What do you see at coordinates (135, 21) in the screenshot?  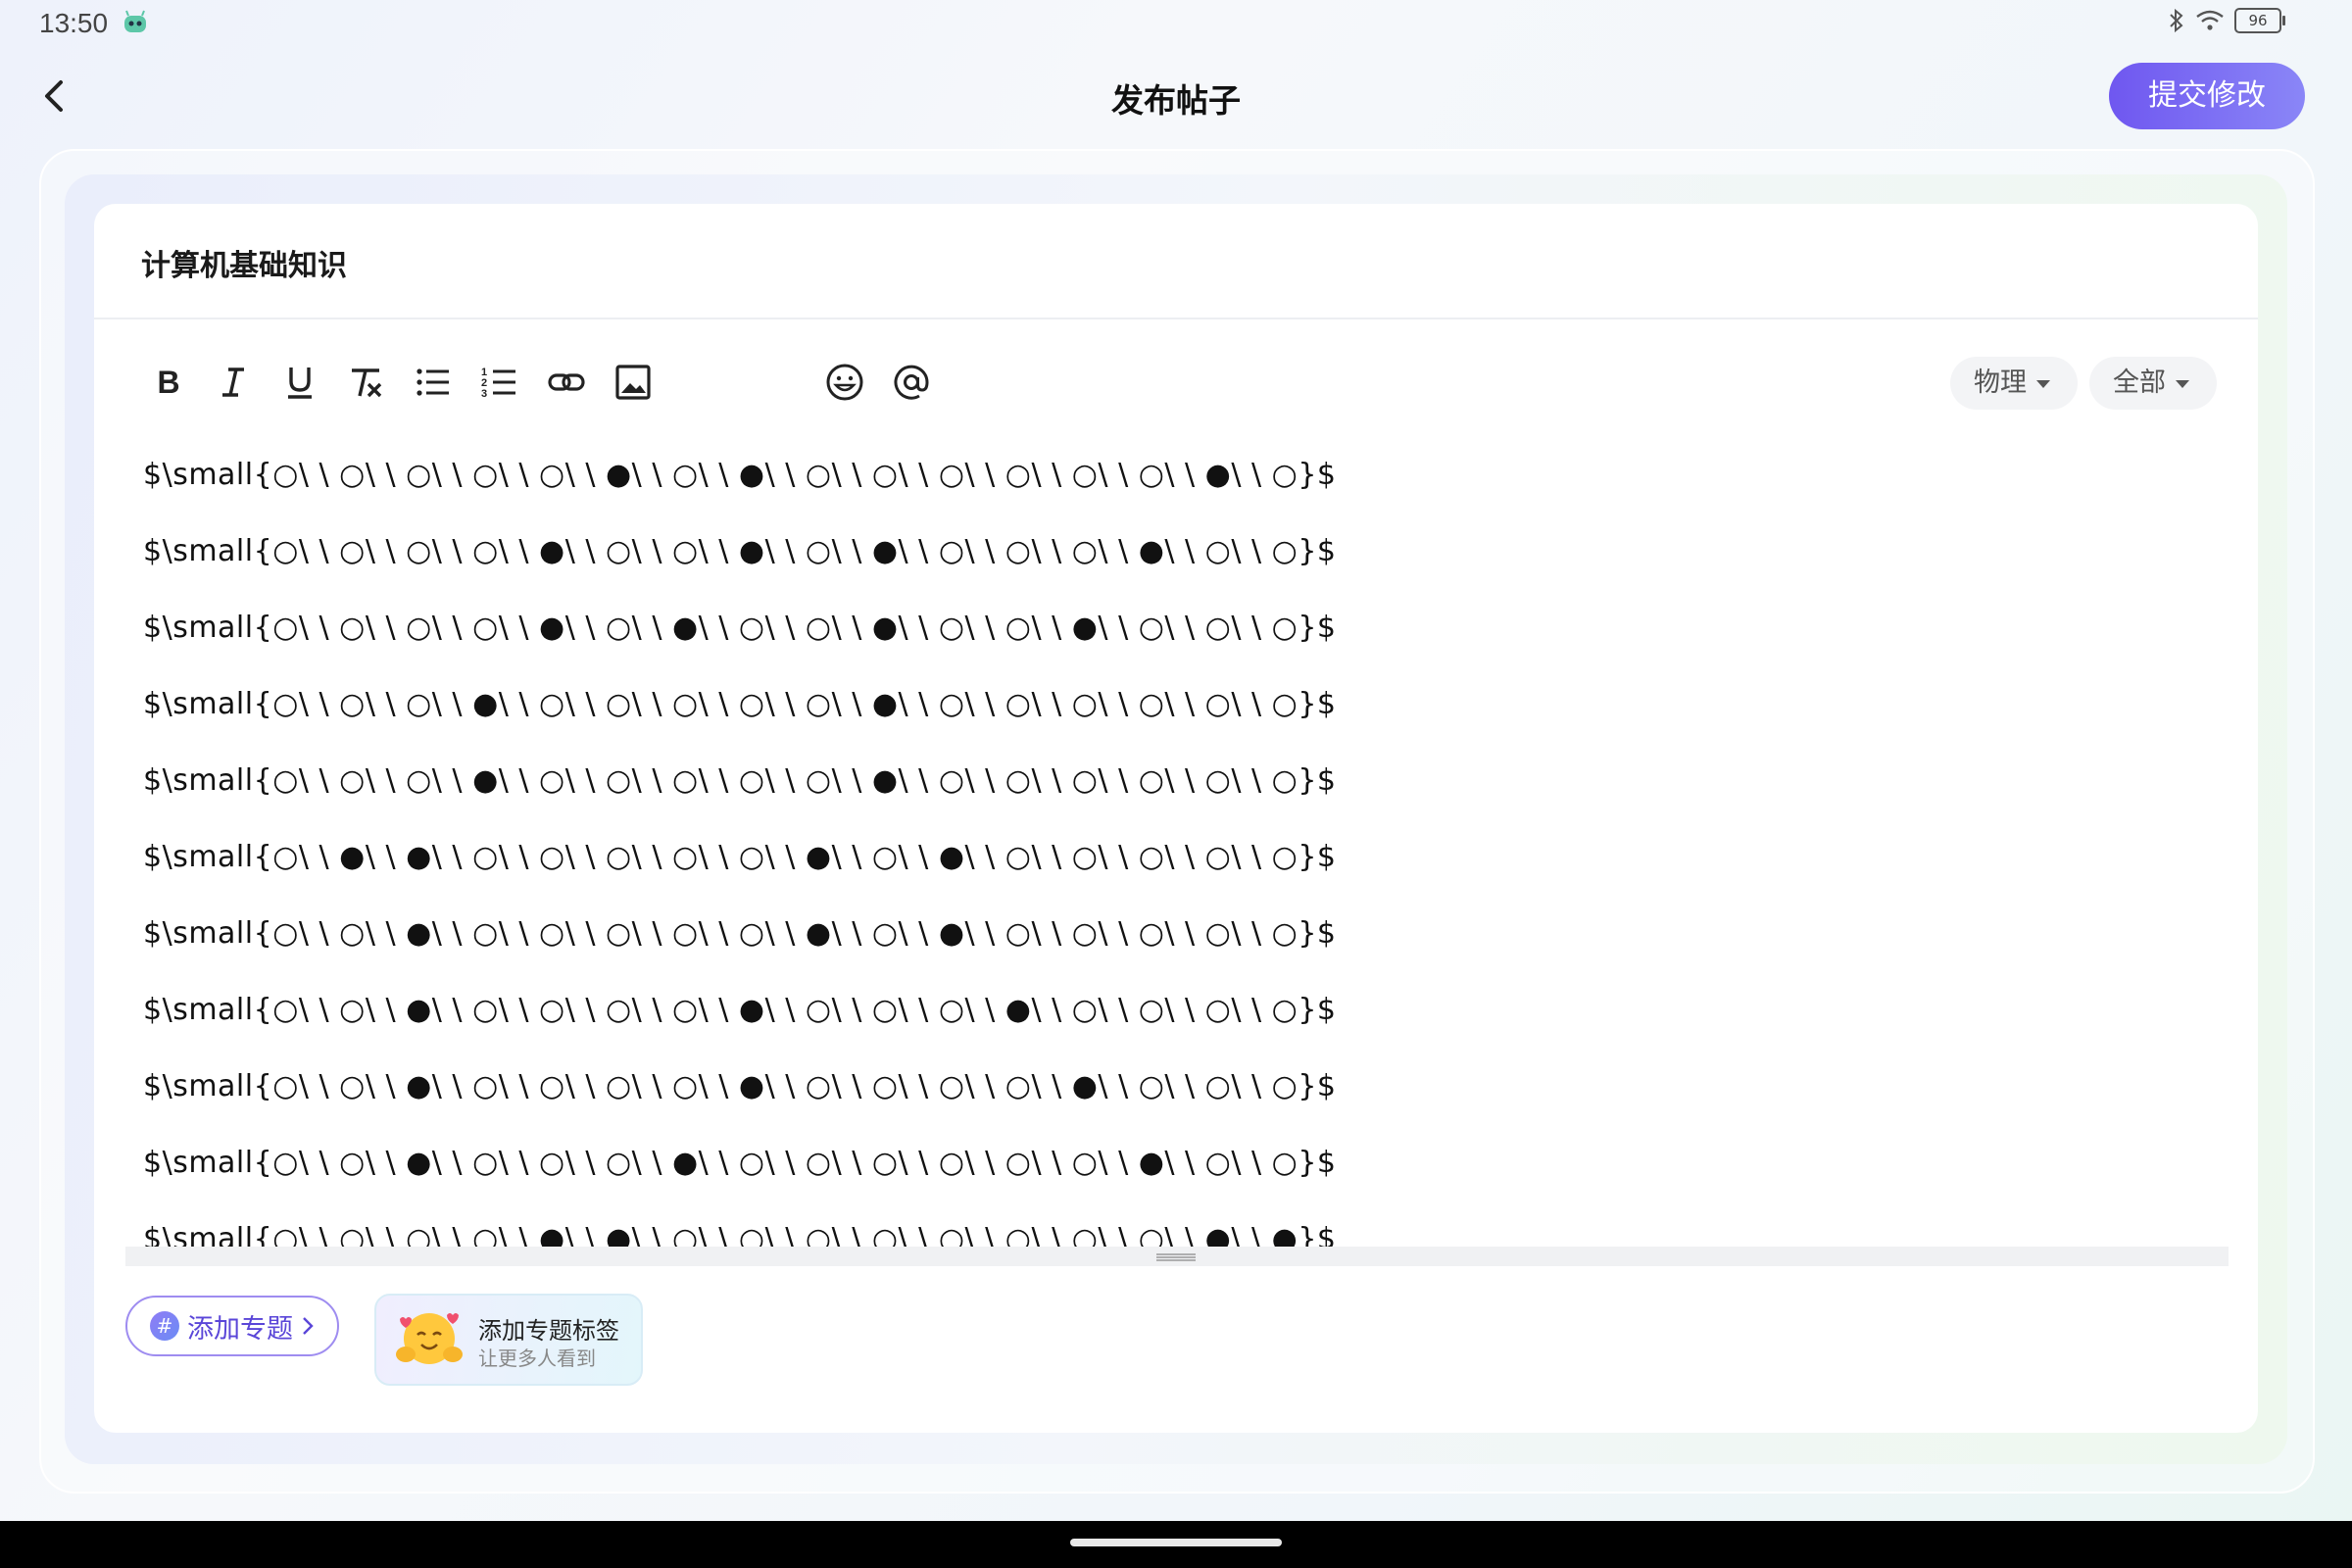 I see `robot-face-icon` at bounding box center [135, 21].